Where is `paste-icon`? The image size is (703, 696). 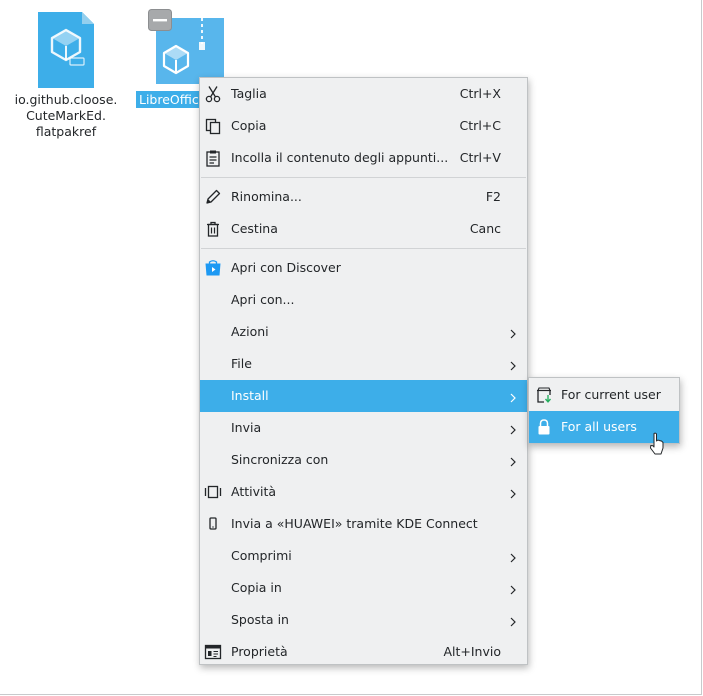 paste-icon is located at coordinates (213, 158).